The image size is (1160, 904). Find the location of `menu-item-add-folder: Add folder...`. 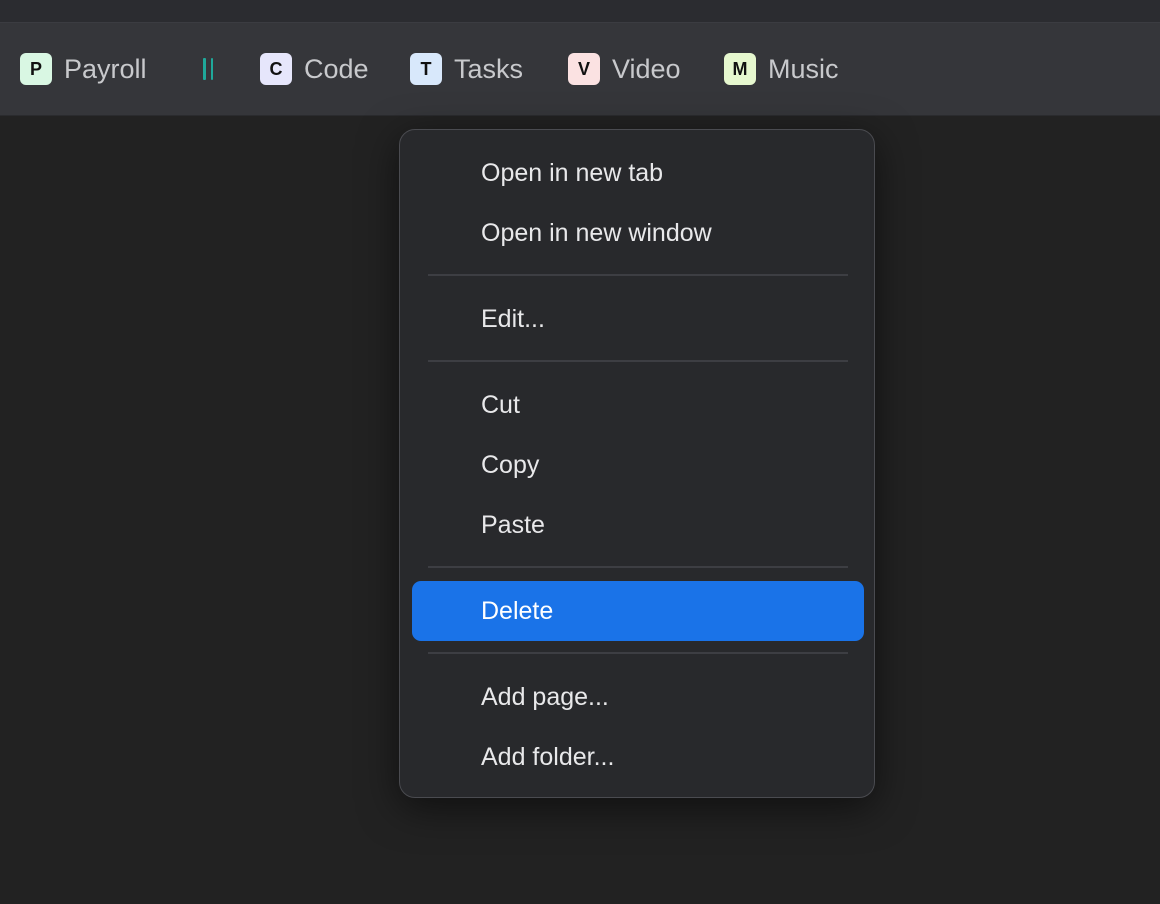

menu-item-add-folder: Add folder... is located at coordinates (638, 757).